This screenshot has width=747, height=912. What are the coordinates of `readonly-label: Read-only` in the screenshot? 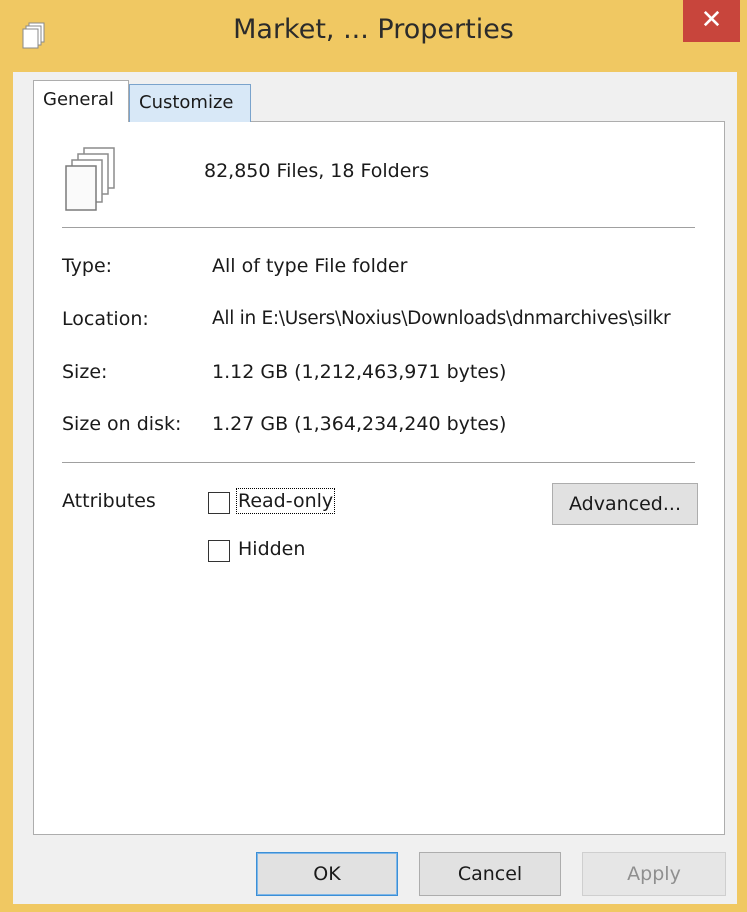 It's located at (285, 501).